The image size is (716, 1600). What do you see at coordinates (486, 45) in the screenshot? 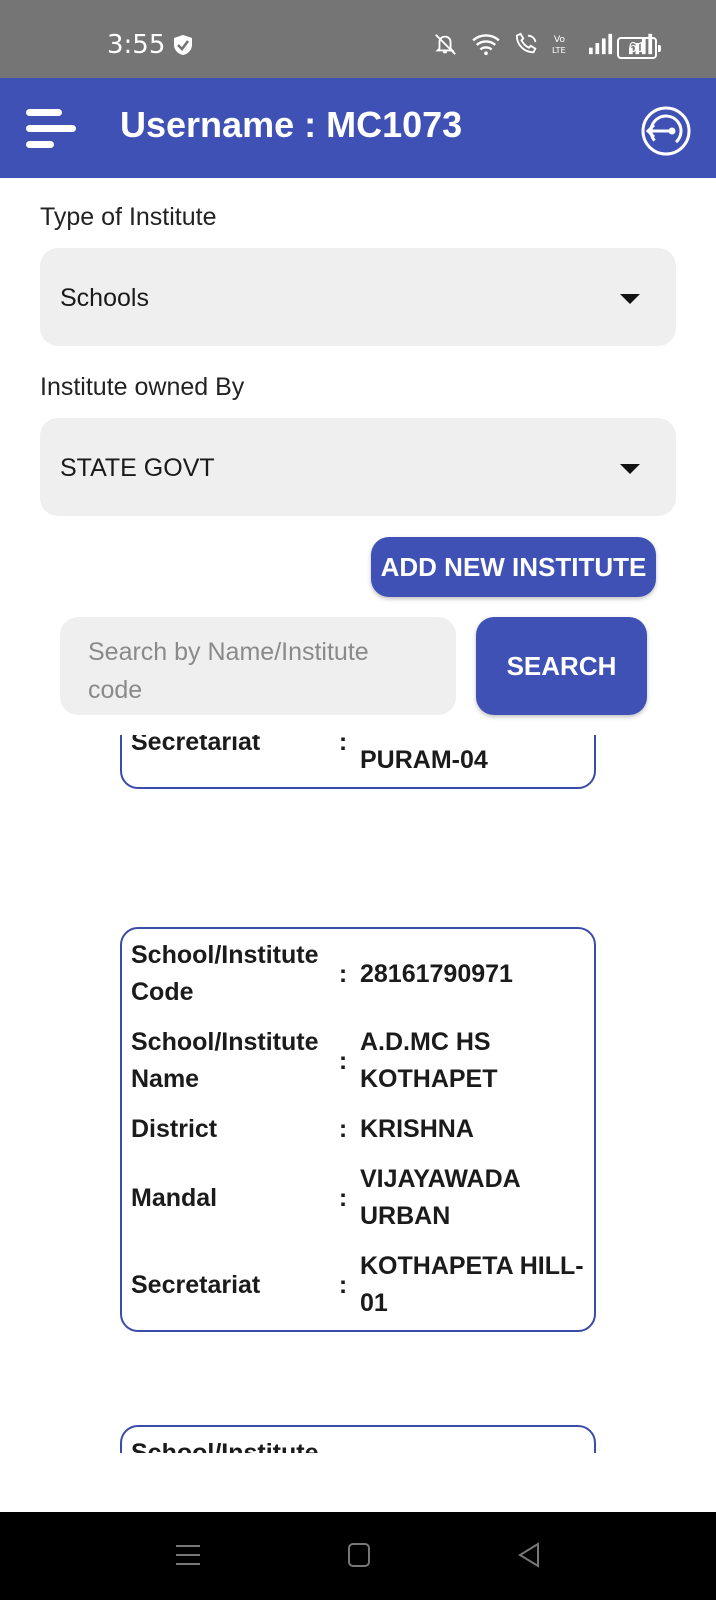
I see `wifi-icon` at bounding box center [486, 45].